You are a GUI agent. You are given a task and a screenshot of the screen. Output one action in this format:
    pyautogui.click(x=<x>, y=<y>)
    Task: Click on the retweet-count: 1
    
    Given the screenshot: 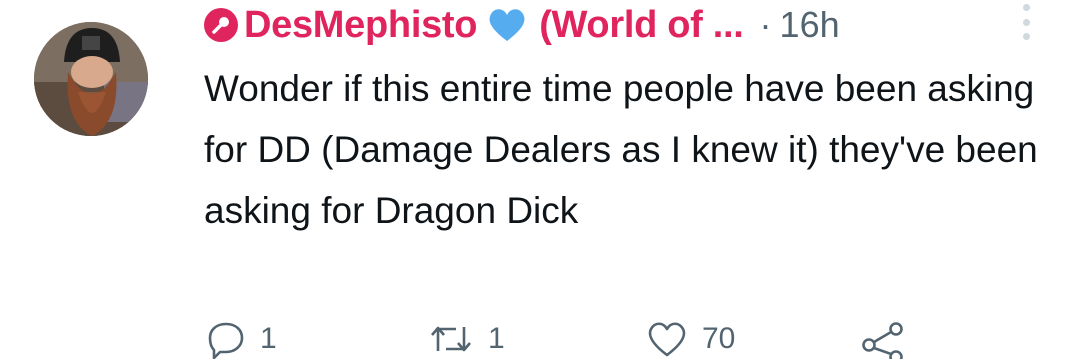 What is the action you would take?
    pyautogui.click(x=496, y=338)
    